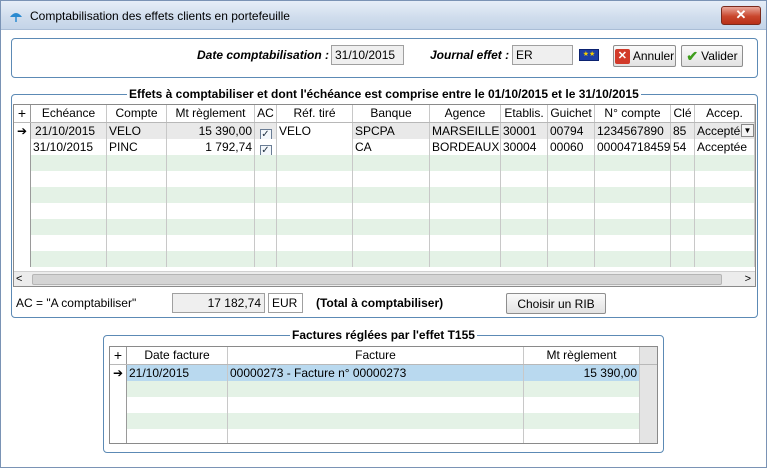 The height and width of the screenshot is (468, 767). Describe the element at coordinates (725, 147) in the screenshot. I see `cell-accep: Acceptée` at that location.